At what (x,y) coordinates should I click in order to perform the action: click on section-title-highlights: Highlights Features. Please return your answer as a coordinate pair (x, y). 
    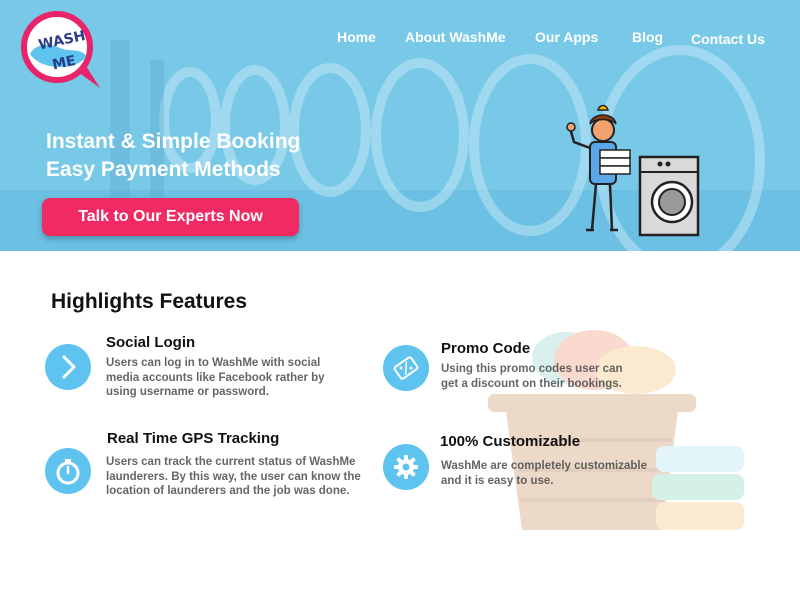
    Looking at the image, I should click on (149, 301).